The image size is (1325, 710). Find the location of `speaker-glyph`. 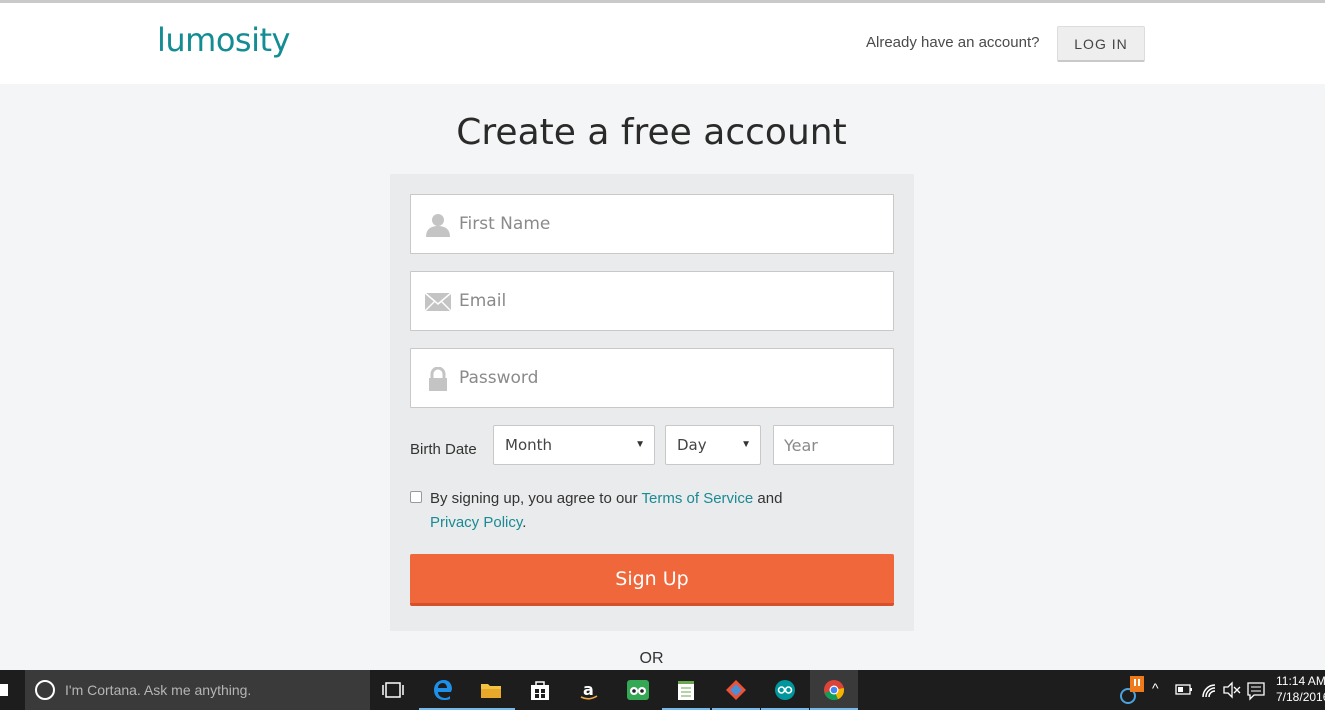

speaker-glyph is located at coordinates (1232, 690).